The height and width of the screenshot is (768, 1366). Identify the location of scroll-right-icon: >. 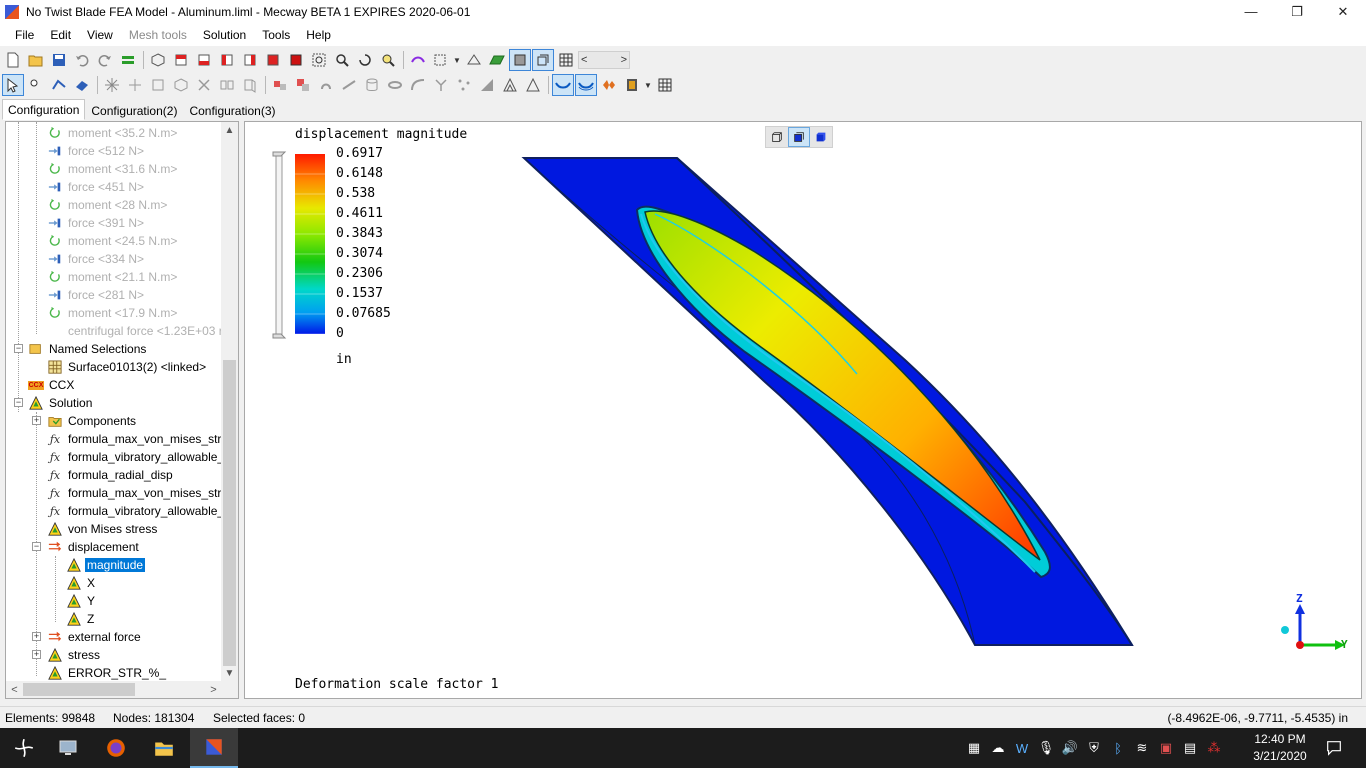
(213, 689).